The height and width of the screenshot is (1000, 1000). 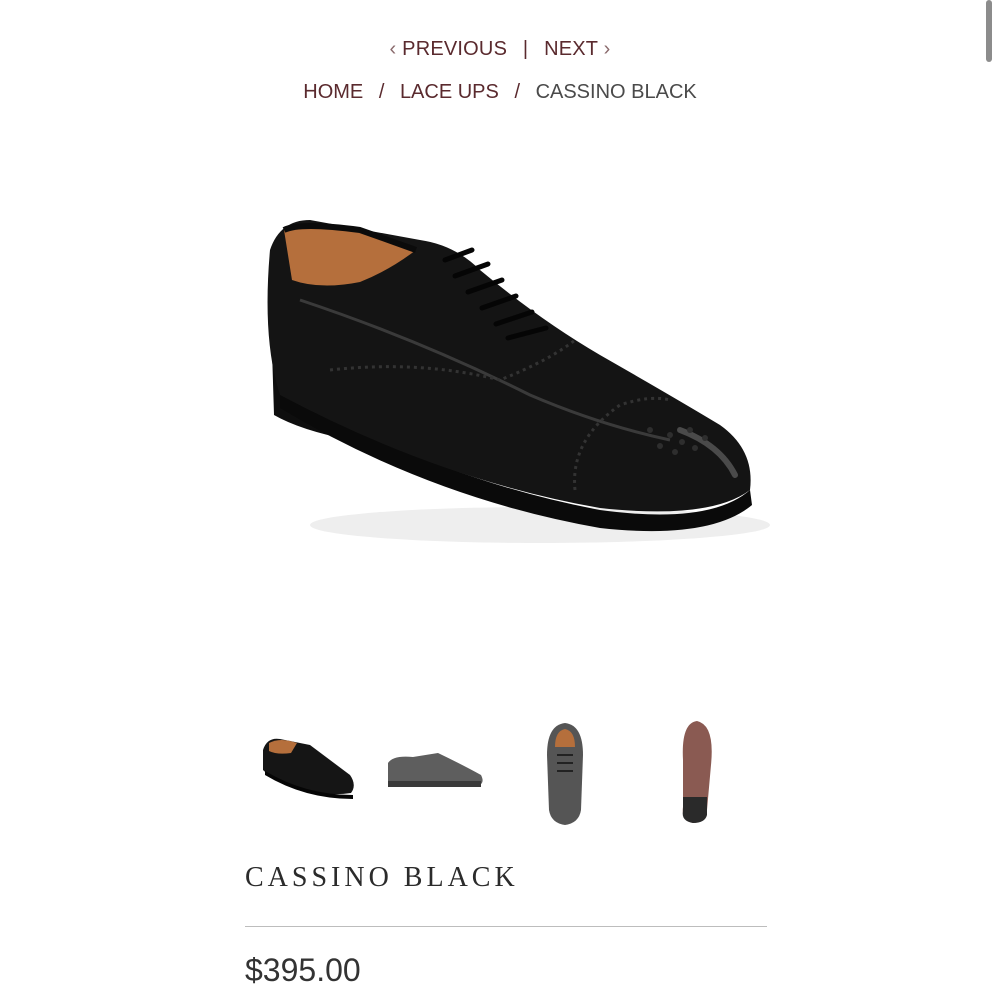 I want to click on breadcrumb: HOME / LACE UPS / CASSINO BLACK, so click(x=500, y=92).